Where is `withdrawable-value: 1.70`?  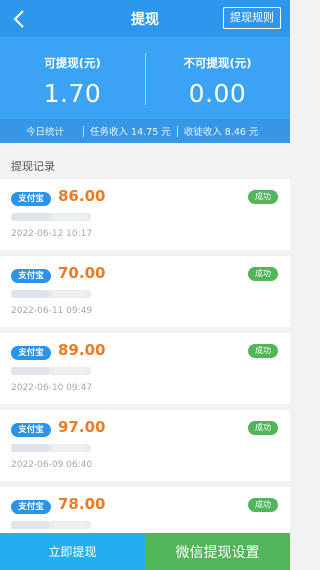 withdrawable-value: 1.70 is located at coordinates (72, 93).